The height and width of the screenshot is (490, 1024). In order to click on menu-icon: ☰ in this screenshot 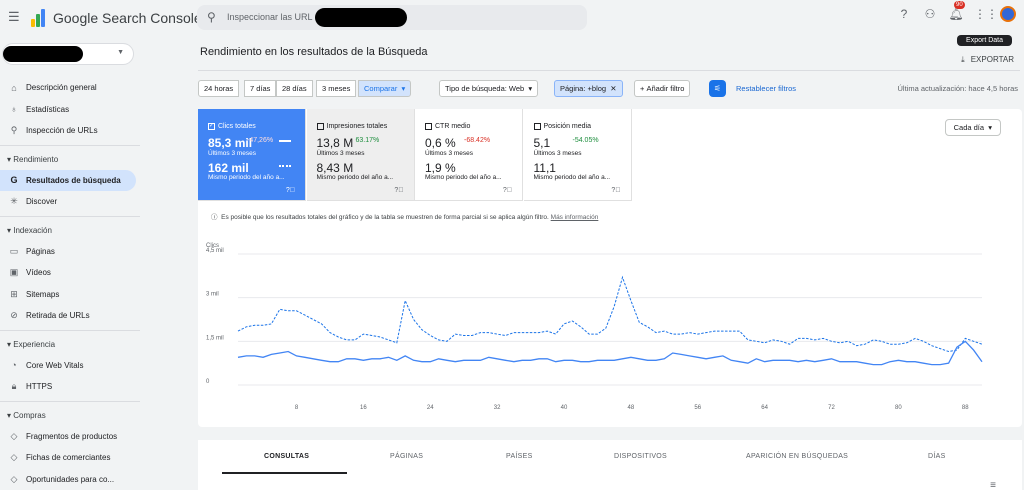, I will do `click(14, 16)`.